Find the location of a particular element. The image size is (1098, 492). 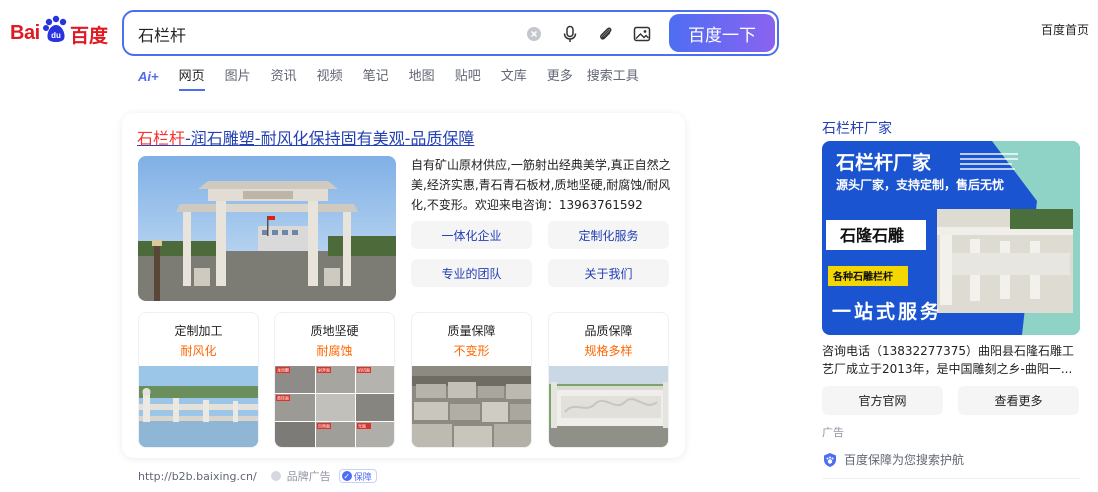

feature-title: 质量保障 is located at coordinates (471, 331).